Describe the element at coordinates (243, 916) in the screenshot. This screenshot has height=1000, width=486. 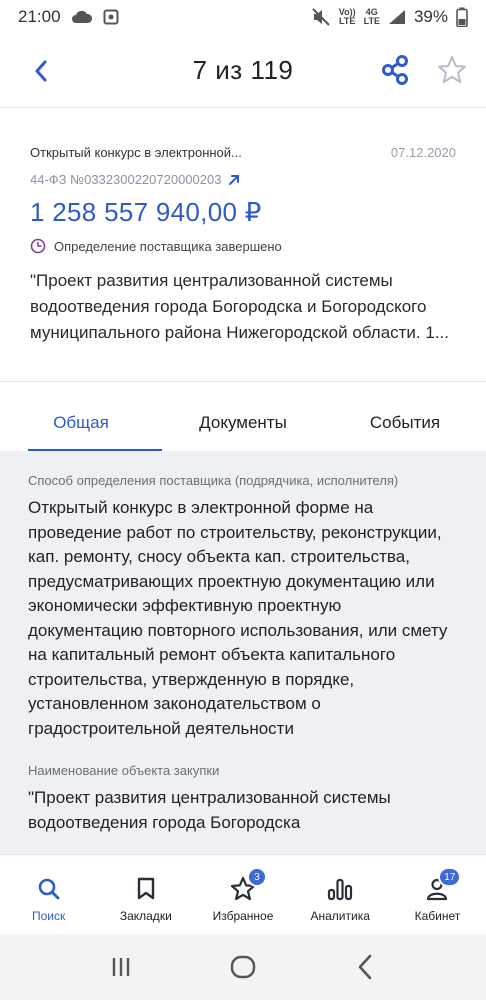
I see `bottom-nav-label: Избранное` at that location.